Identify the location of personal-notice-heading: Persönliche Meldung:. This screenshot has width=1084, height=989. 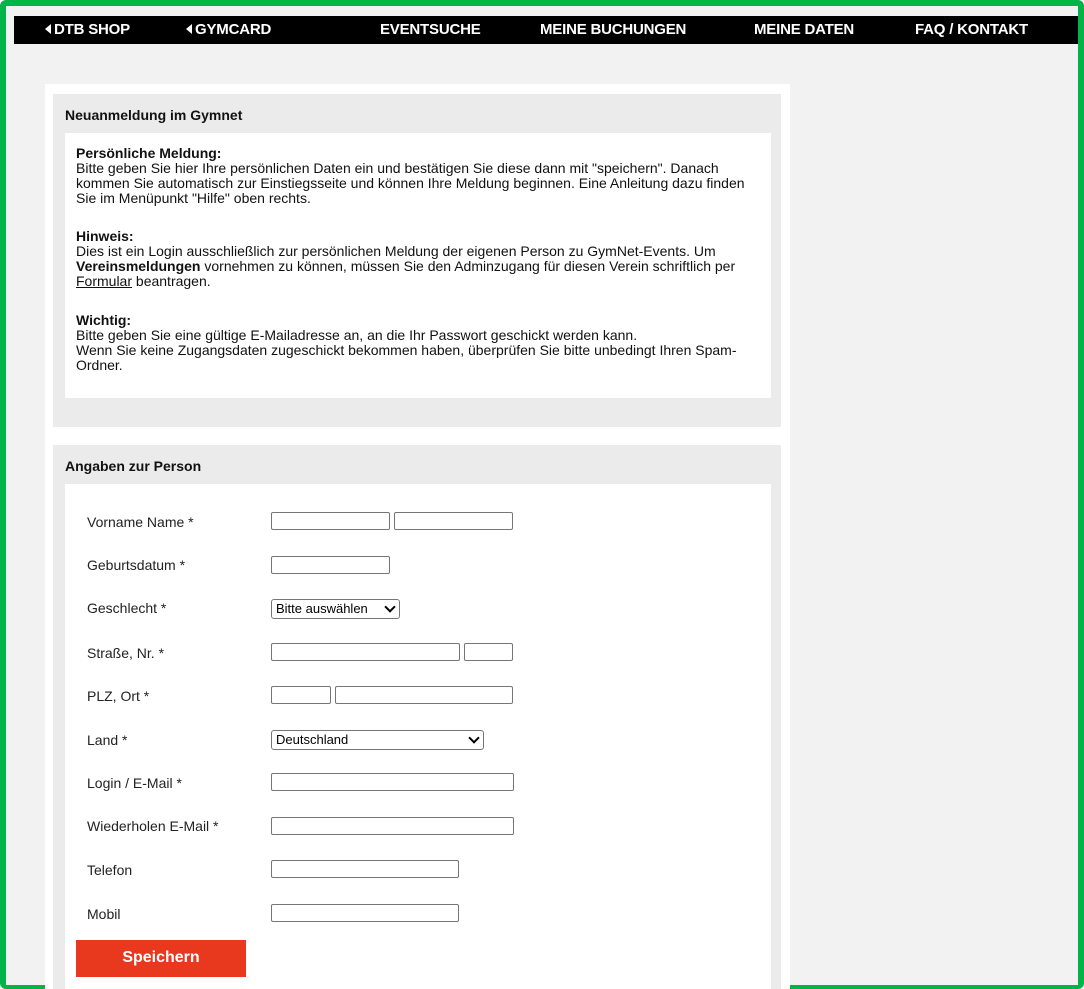
(149, 153).